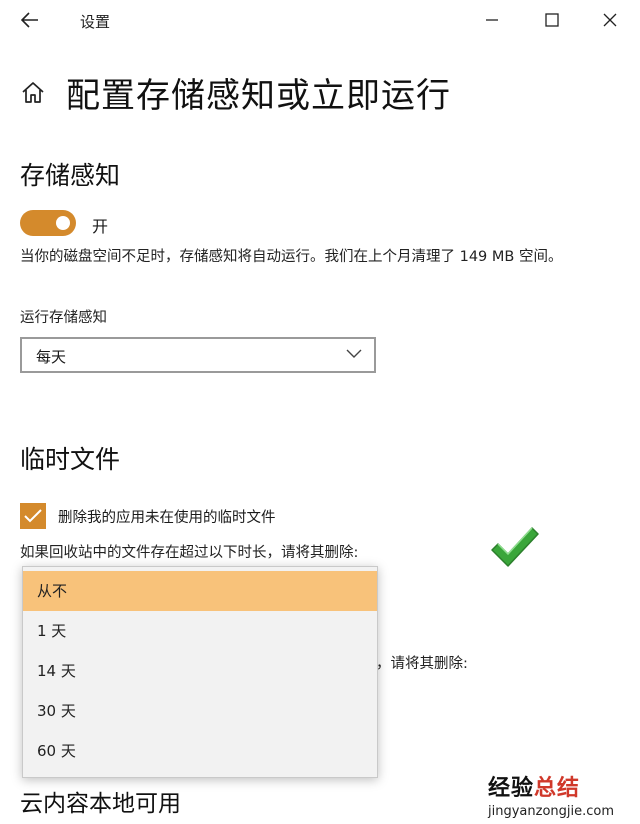 The width and height of the screenshot is (640, 824). I want to click on page-title: 配置存储感知或立即运行, so click(258, 96).